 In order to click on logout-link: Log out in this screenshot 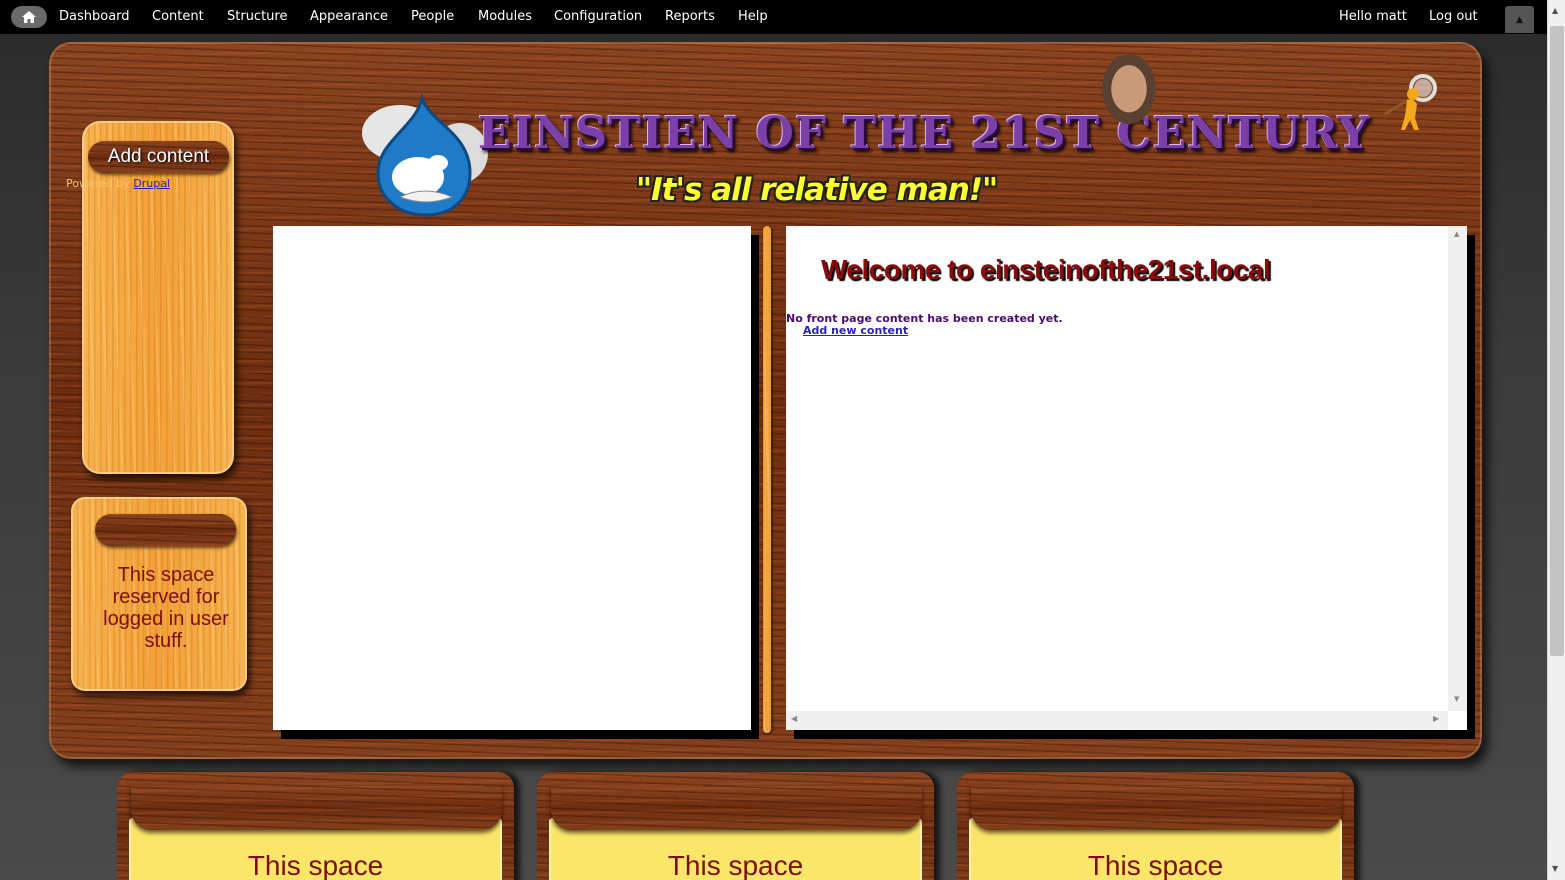, I will do `click(1453, 16)`.